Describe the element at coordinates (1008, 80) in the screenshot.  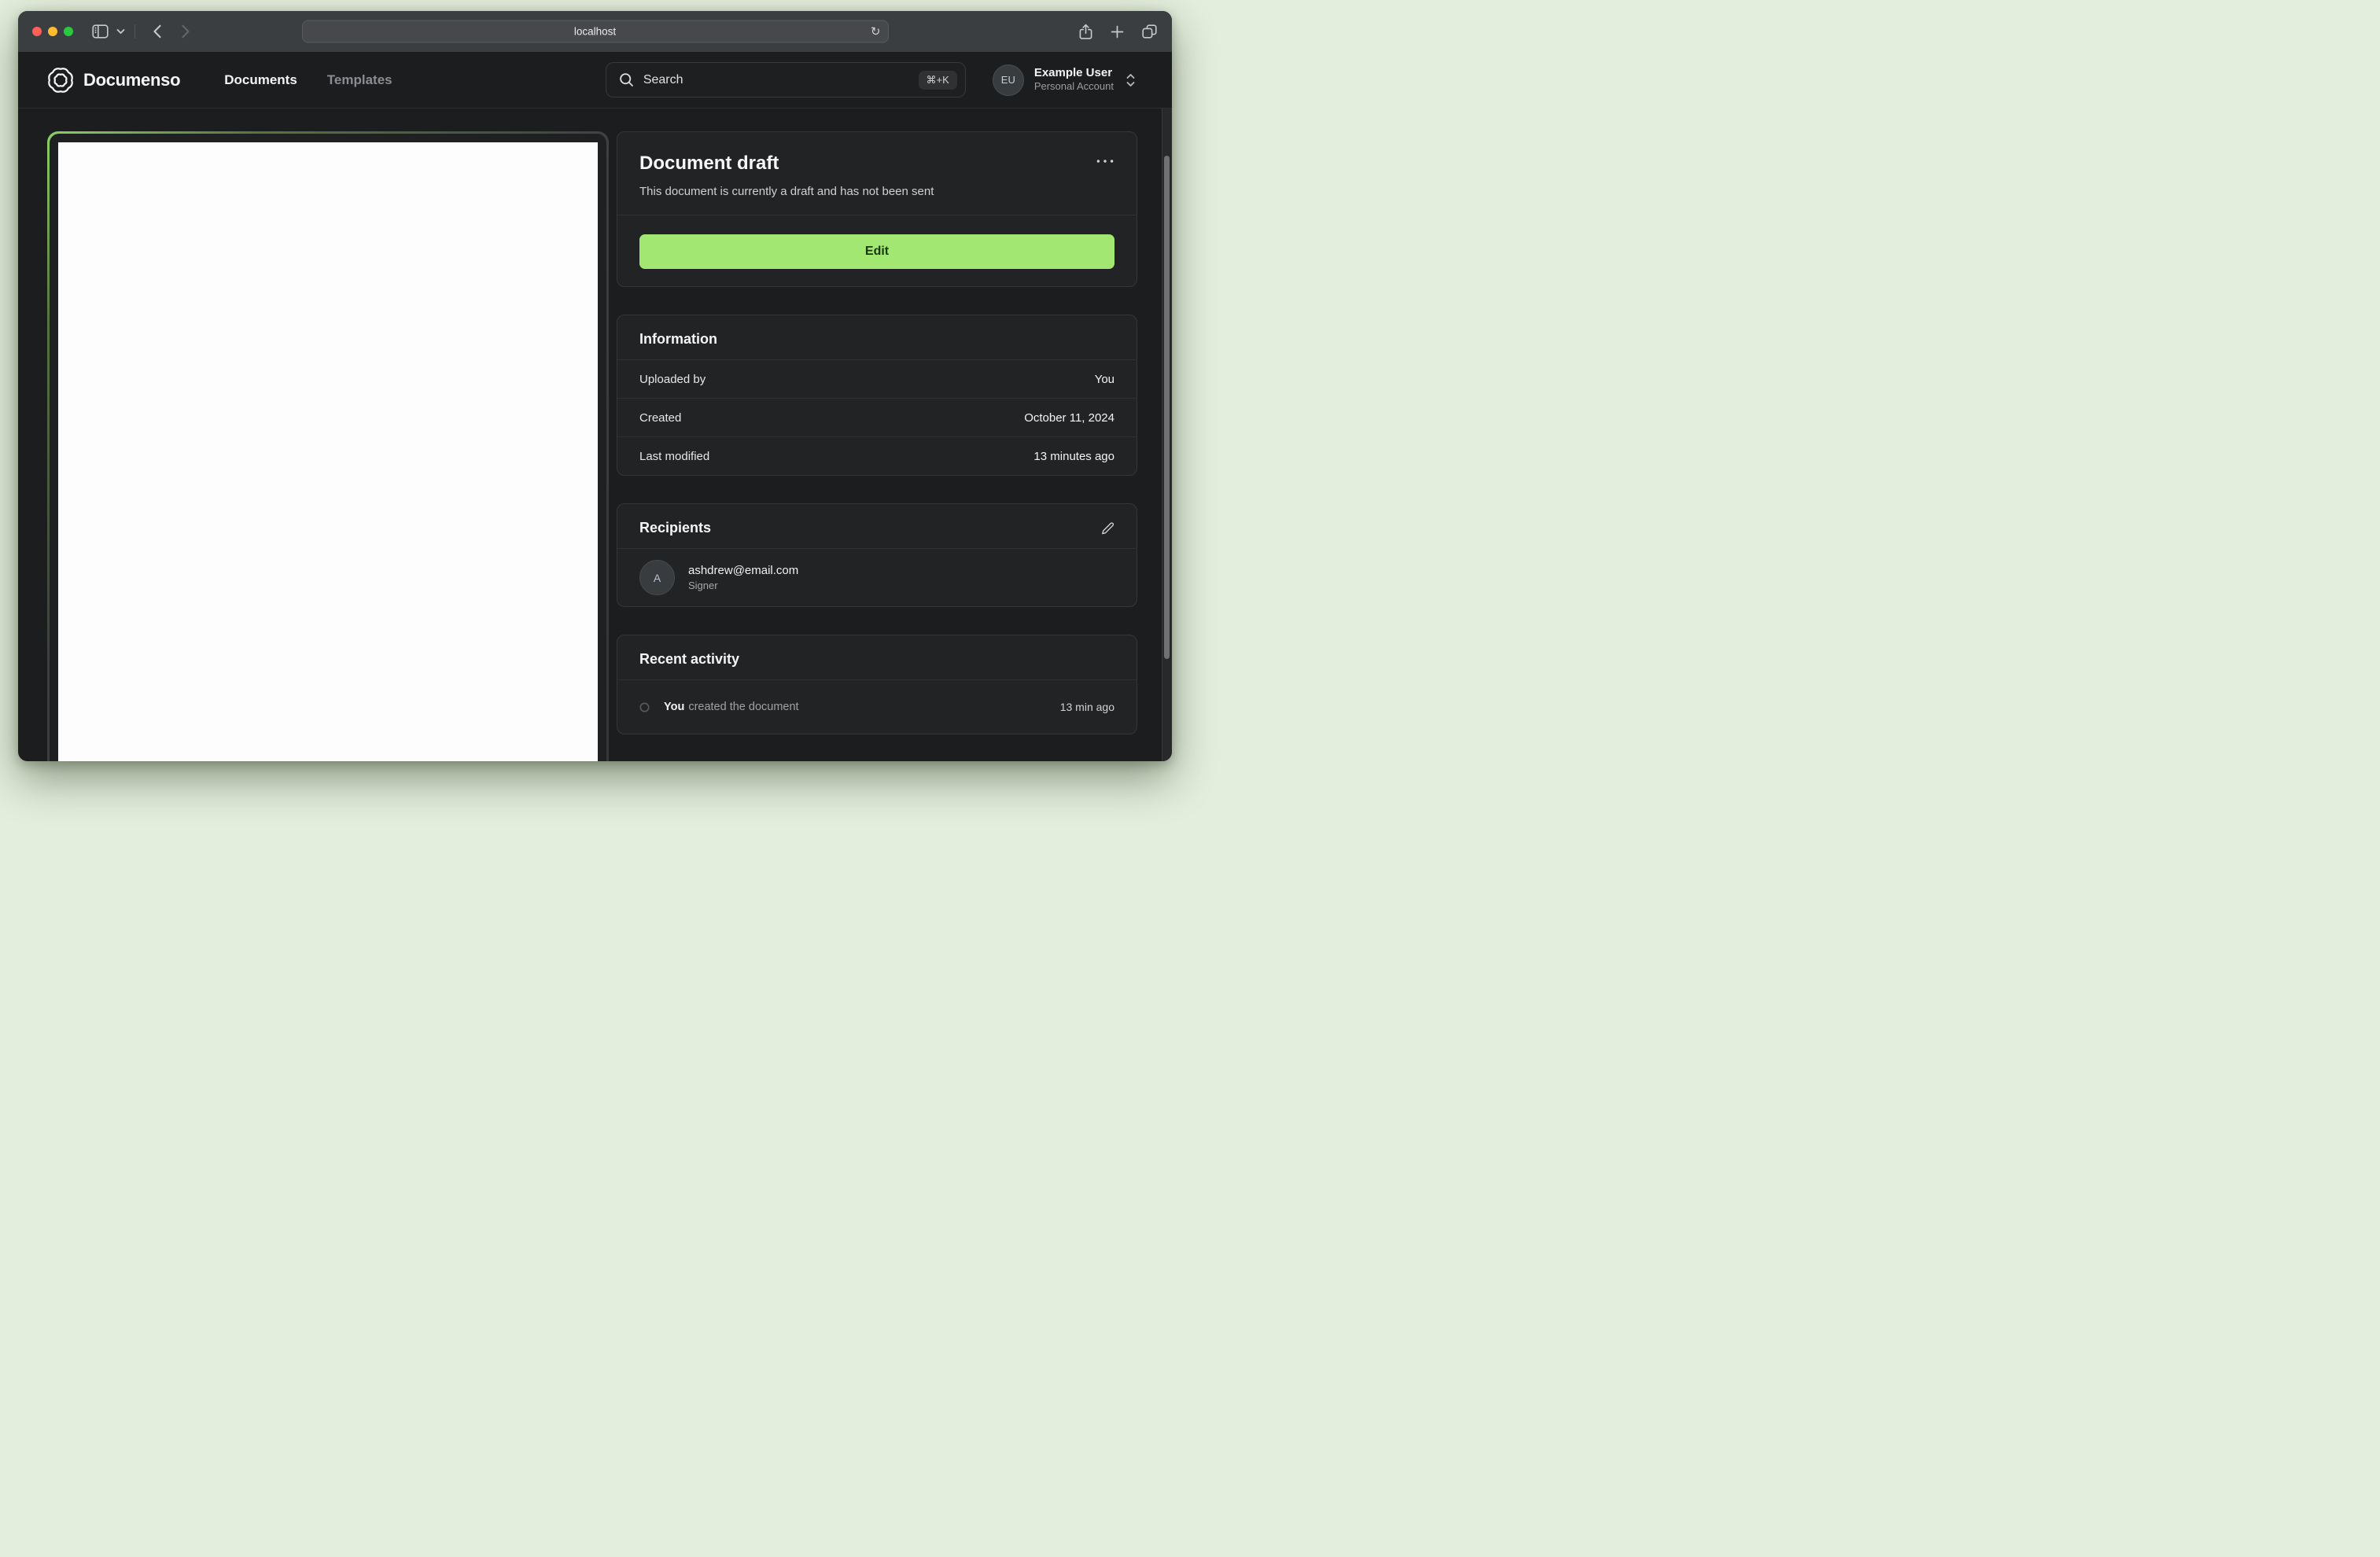
I see `user-avatar: EU` at that location.